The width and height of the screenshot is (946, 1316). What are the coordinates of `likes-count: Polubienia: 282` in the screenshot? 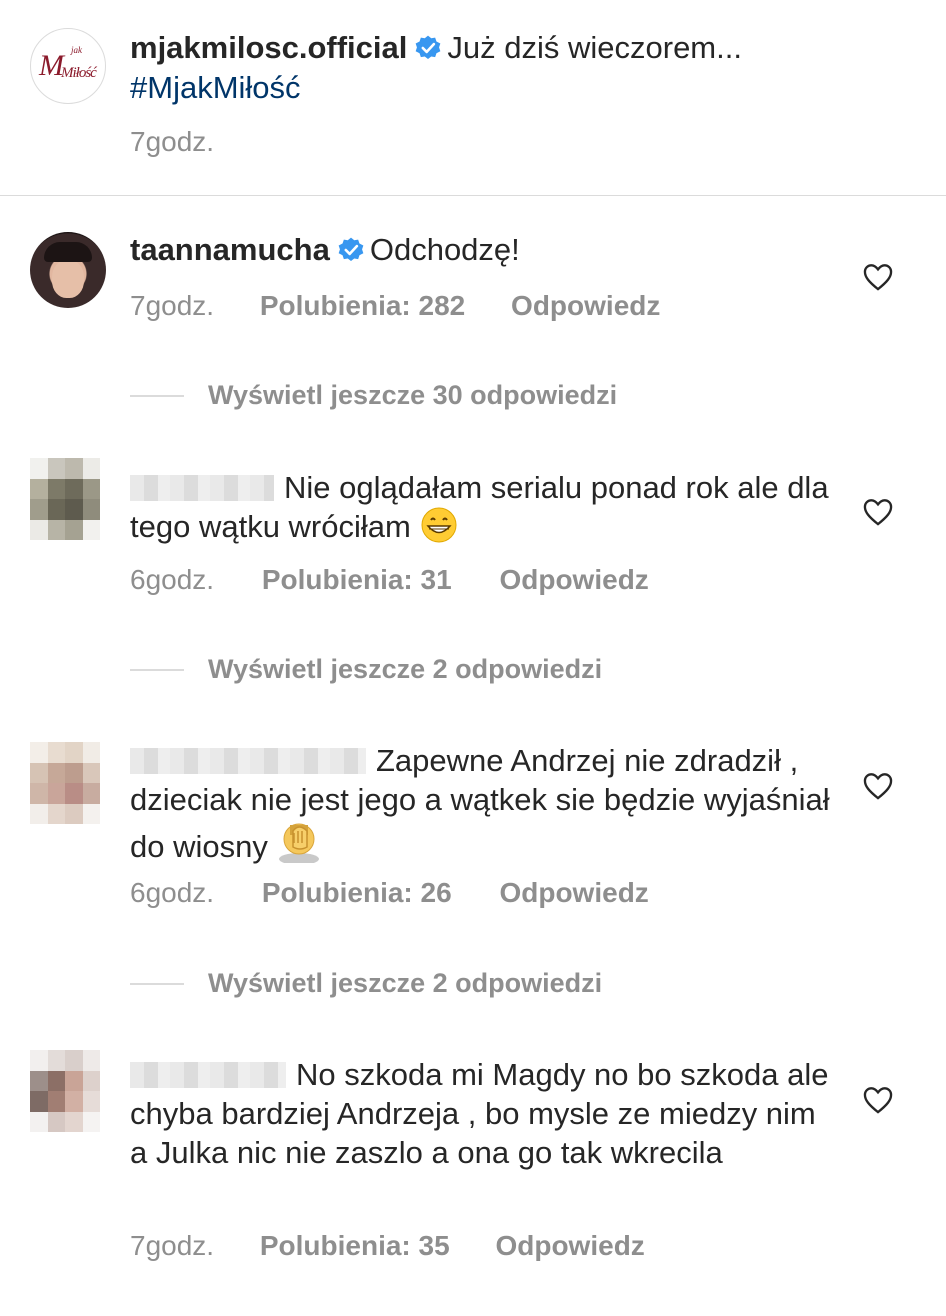 It's located at (362, 305).